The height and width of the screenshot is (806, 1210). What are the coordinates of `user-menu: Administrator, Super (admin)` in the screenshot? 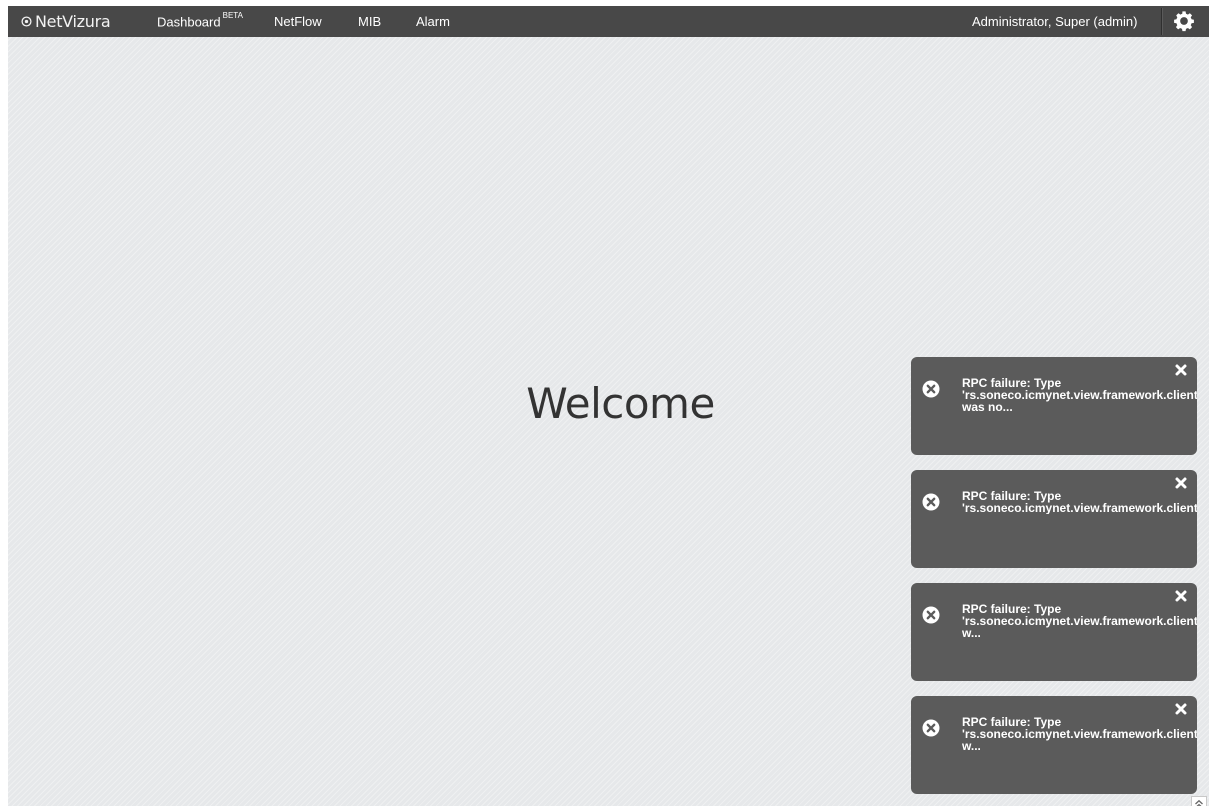 It's located at (1054, 21).